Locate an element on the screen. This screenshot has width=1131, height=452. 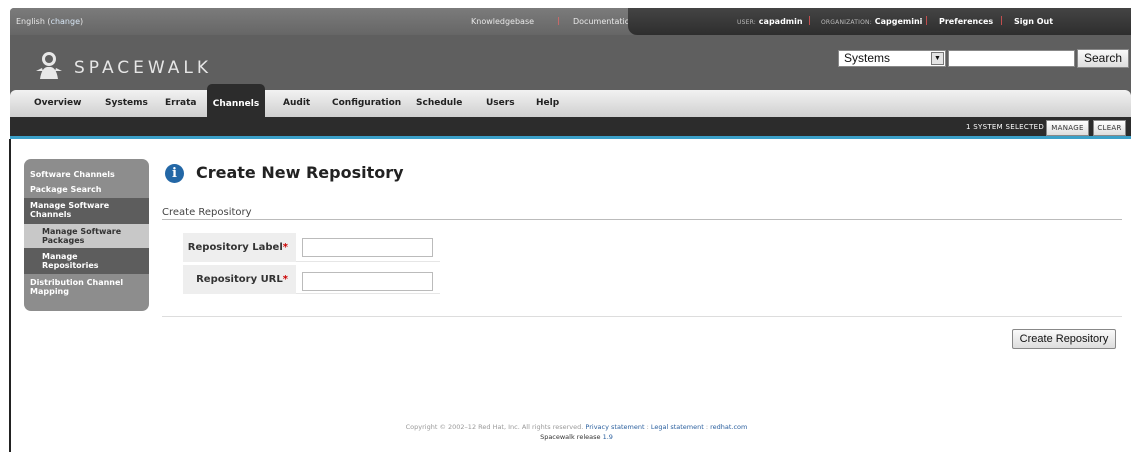
sign-out-link: Sign Out is located at coordinates (1033, 21).